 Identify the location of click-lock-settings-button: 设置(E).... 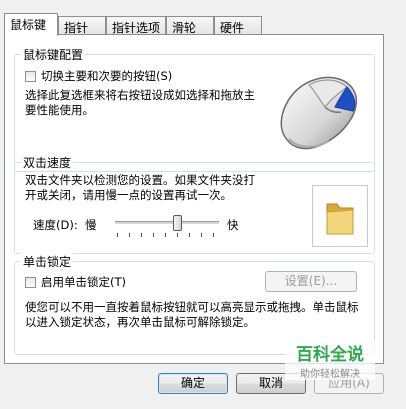
(311, 281).